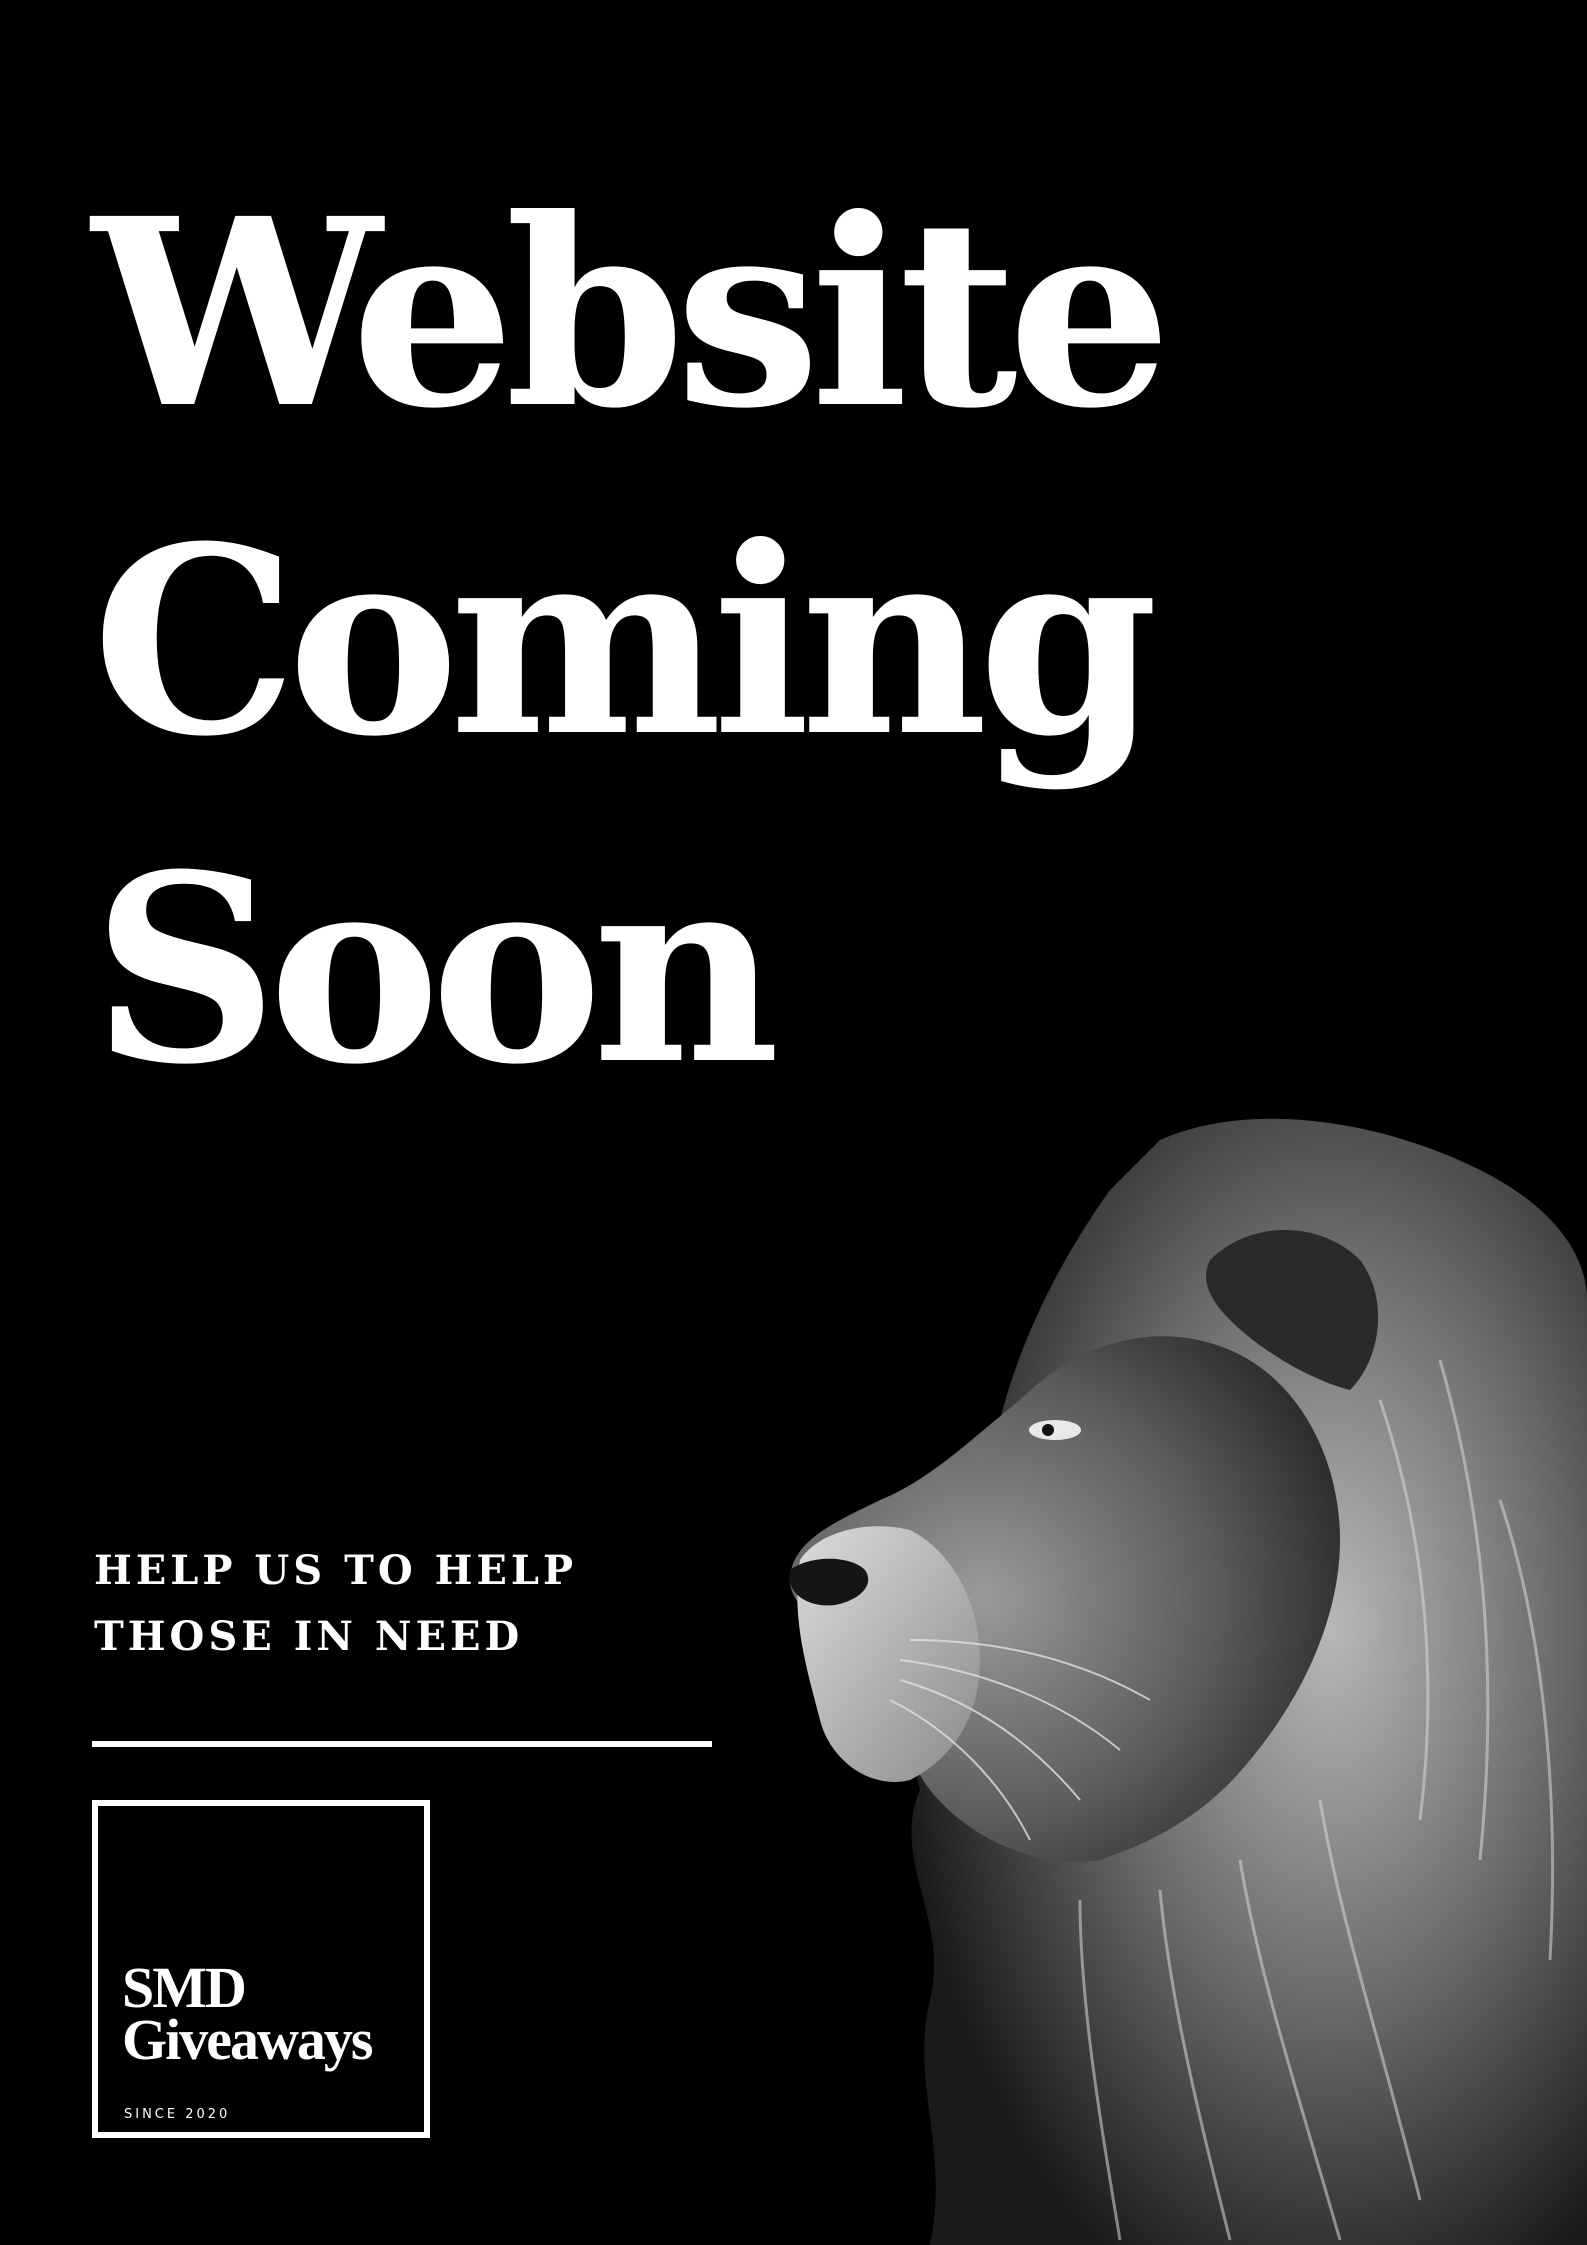 This screenshot has width=1587, height=2245. I want to click on tagline-line-1: HELP US TO HELP, so click(336, 1570).